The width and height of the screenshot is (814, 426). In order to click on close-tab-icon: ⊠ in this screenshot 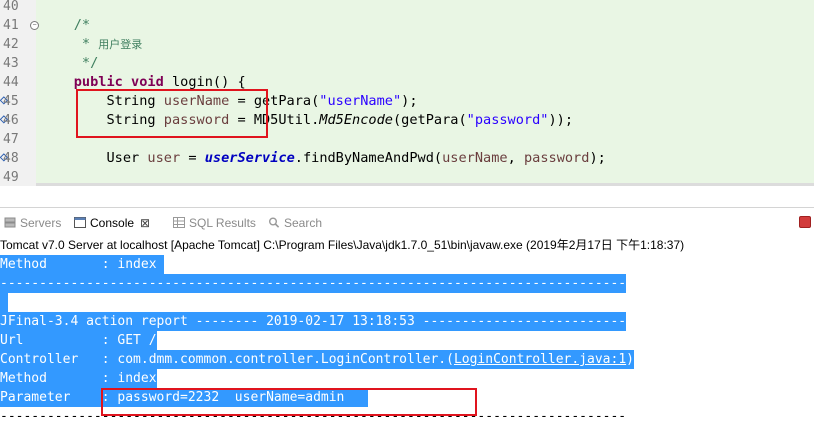, I will do `click(145, 223)`.